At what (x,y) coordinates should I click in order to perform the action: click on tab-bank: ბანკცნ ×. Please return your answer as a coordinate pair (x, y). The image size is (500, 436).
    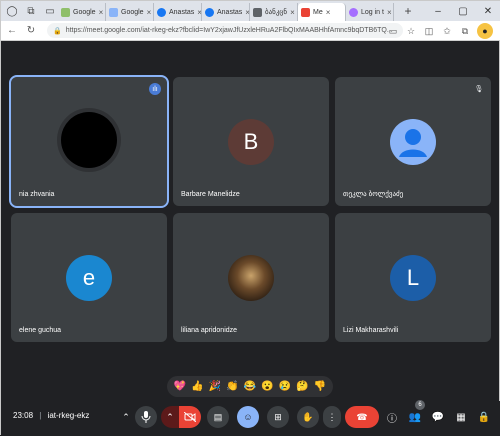
    Looking at the image, I should click on (274, 12).